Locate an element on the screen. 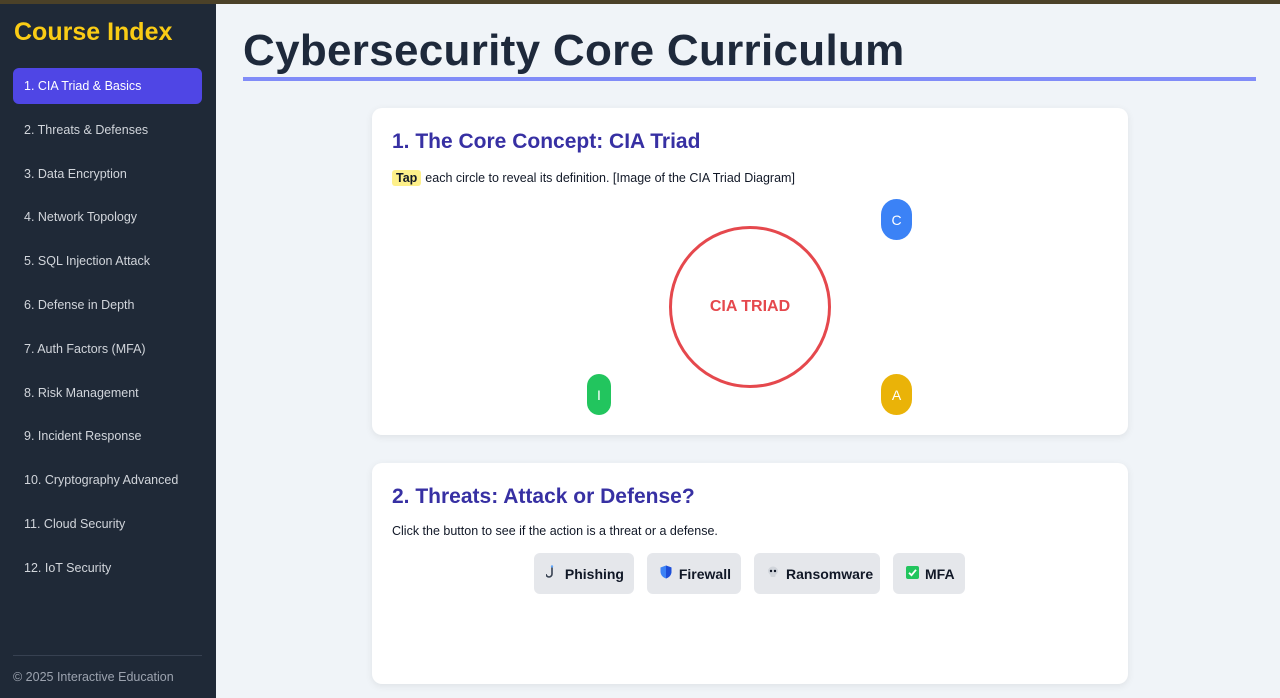 The image size is (1280, 698). availability-letter: A is located at coordinates (896, 394).